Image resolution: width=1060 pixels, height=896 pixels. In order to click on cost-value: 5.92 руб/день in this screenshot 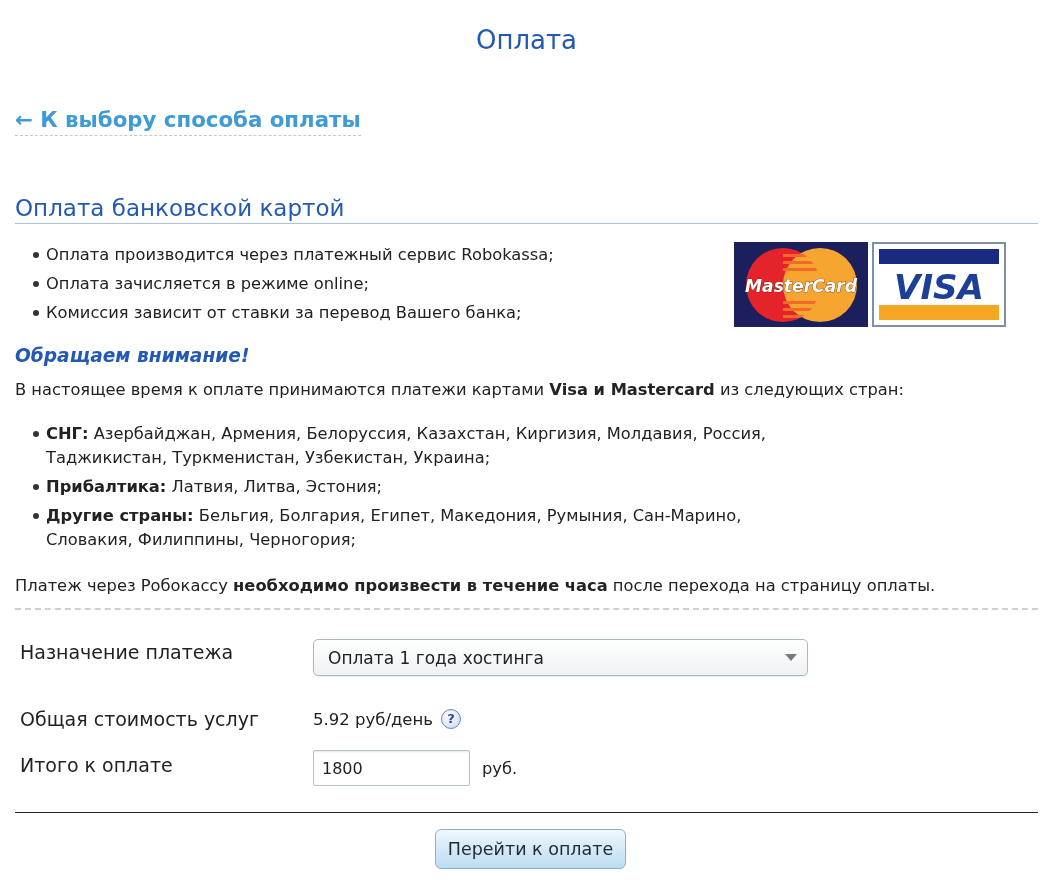, I will do `click(373, 719)`.